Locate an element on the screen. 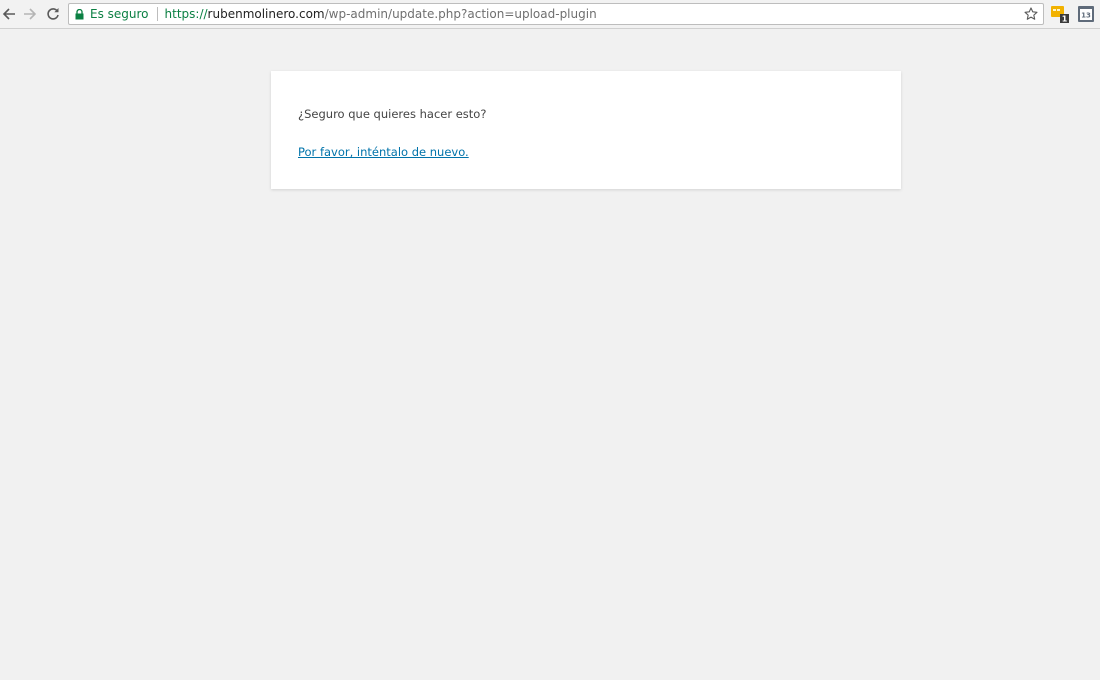  forward-button is located at coordinates (30, 14).